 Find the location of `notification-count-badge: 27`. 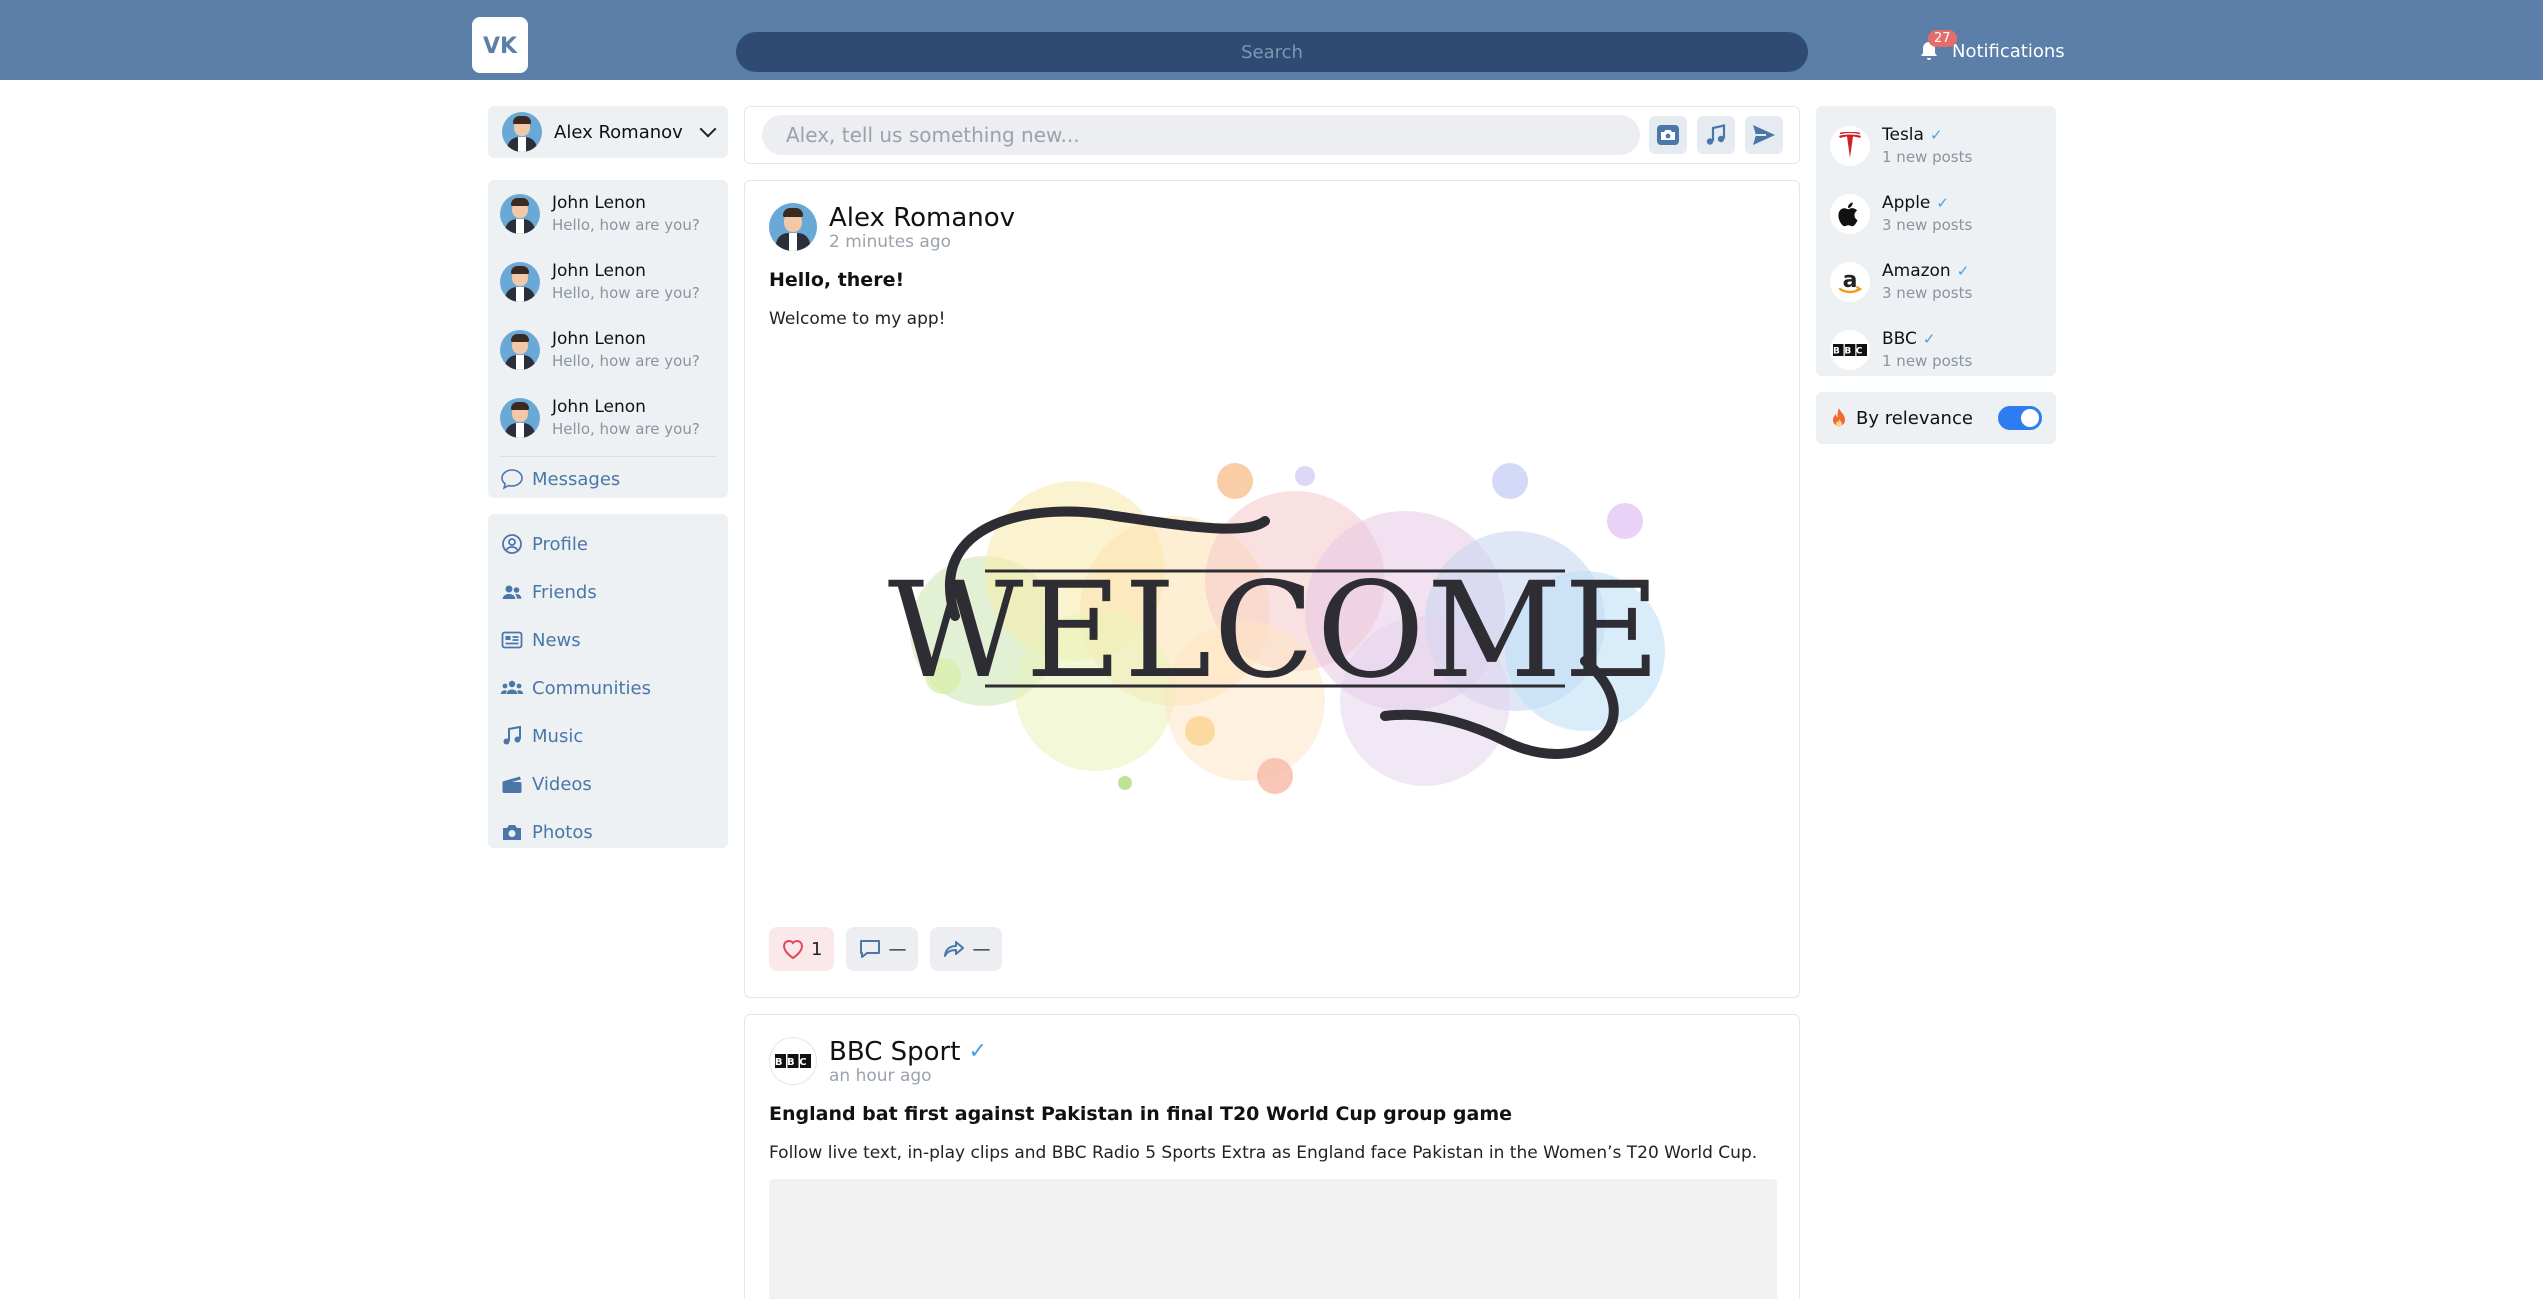

notification-count-badge: 27 is located at coordinates (1942, 38).